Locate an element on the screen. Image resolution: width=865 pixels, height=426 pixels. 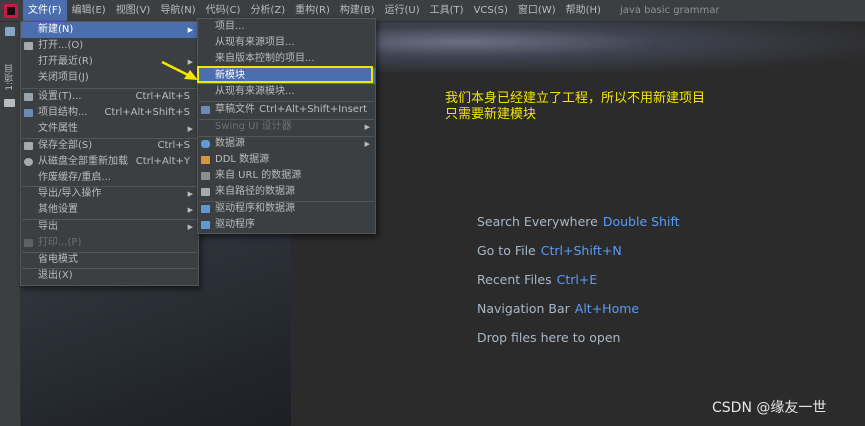
menu-help: 帮助(H) is located at coordinates (583, 10).